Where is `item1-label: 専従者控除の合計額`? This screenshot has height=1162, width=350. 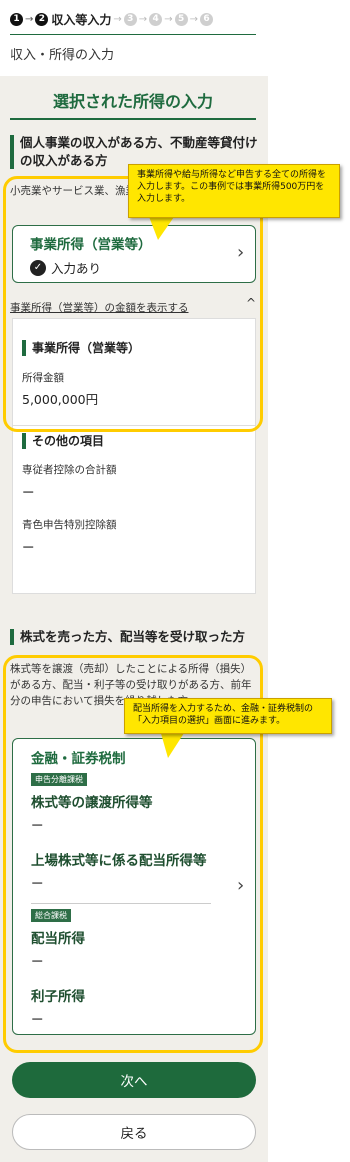
item1-label: 専従者控除の合計額 is located at coordinates (69, 470).